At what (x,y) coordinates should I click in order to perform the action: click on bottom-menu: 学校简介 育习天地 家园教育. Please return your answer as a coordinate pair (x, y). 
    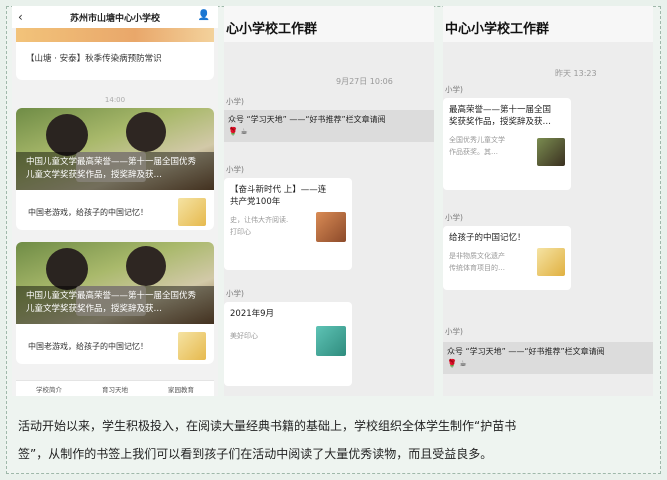
    Looking at the image, I should click on (115, 388).